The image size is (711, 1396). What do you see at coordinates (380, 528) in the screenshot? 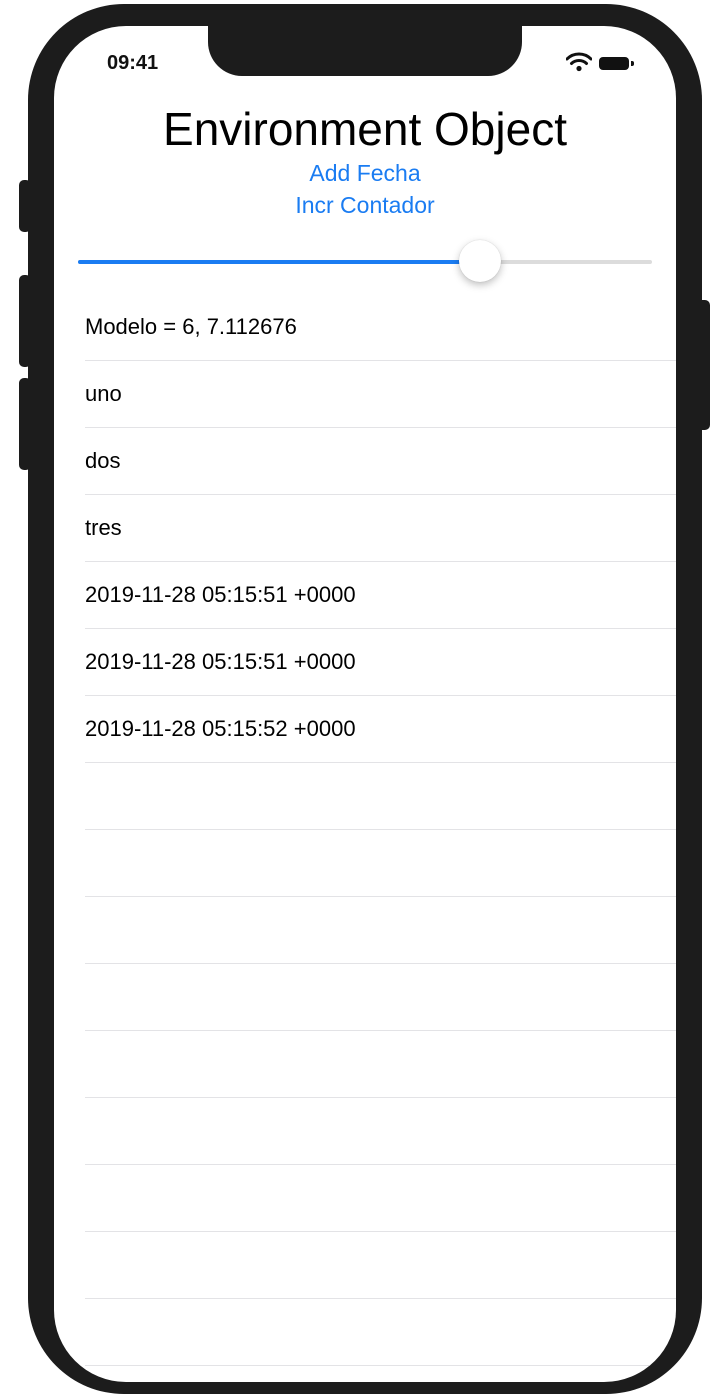
I see `list-item: tres` at bounding box center [380, 528].